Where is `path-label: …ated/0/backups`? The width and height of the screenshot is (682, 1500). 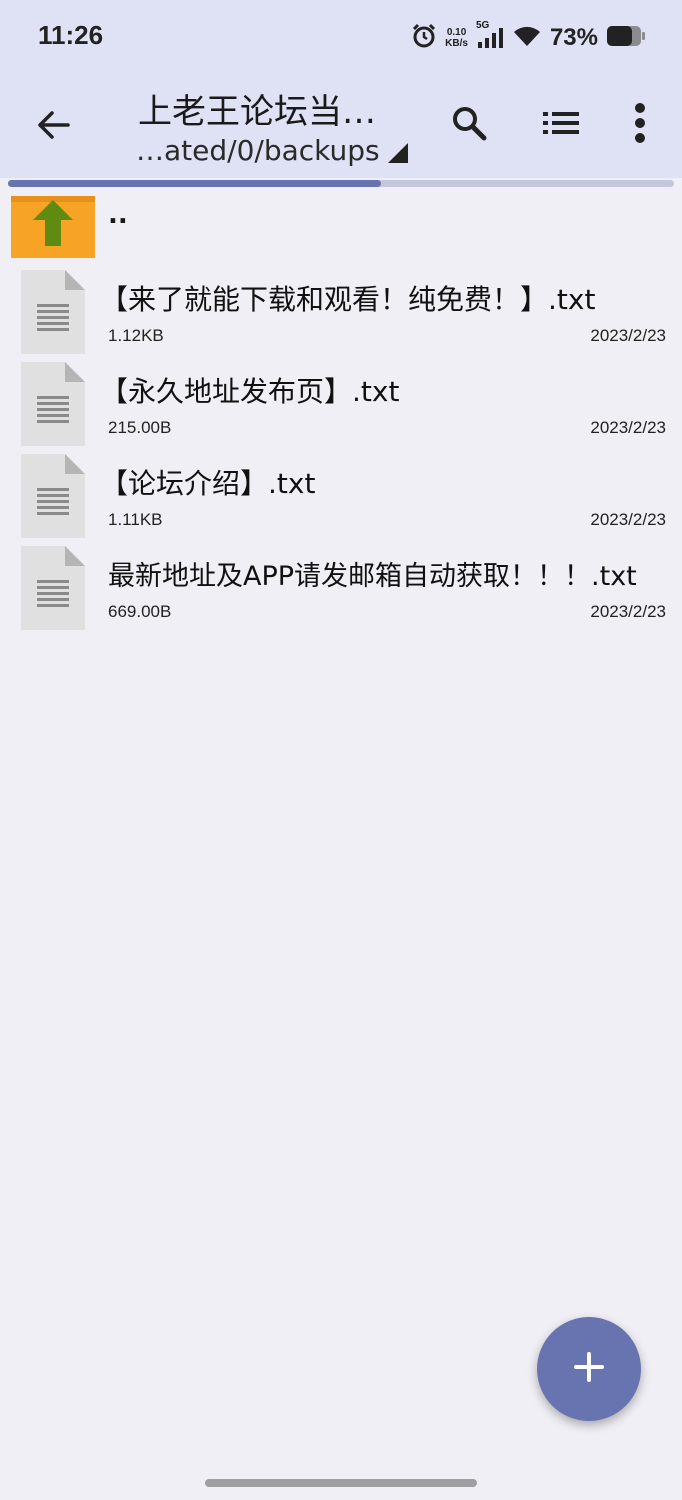 path-label: …ated/0/backups is located at coordinates (258, 150).